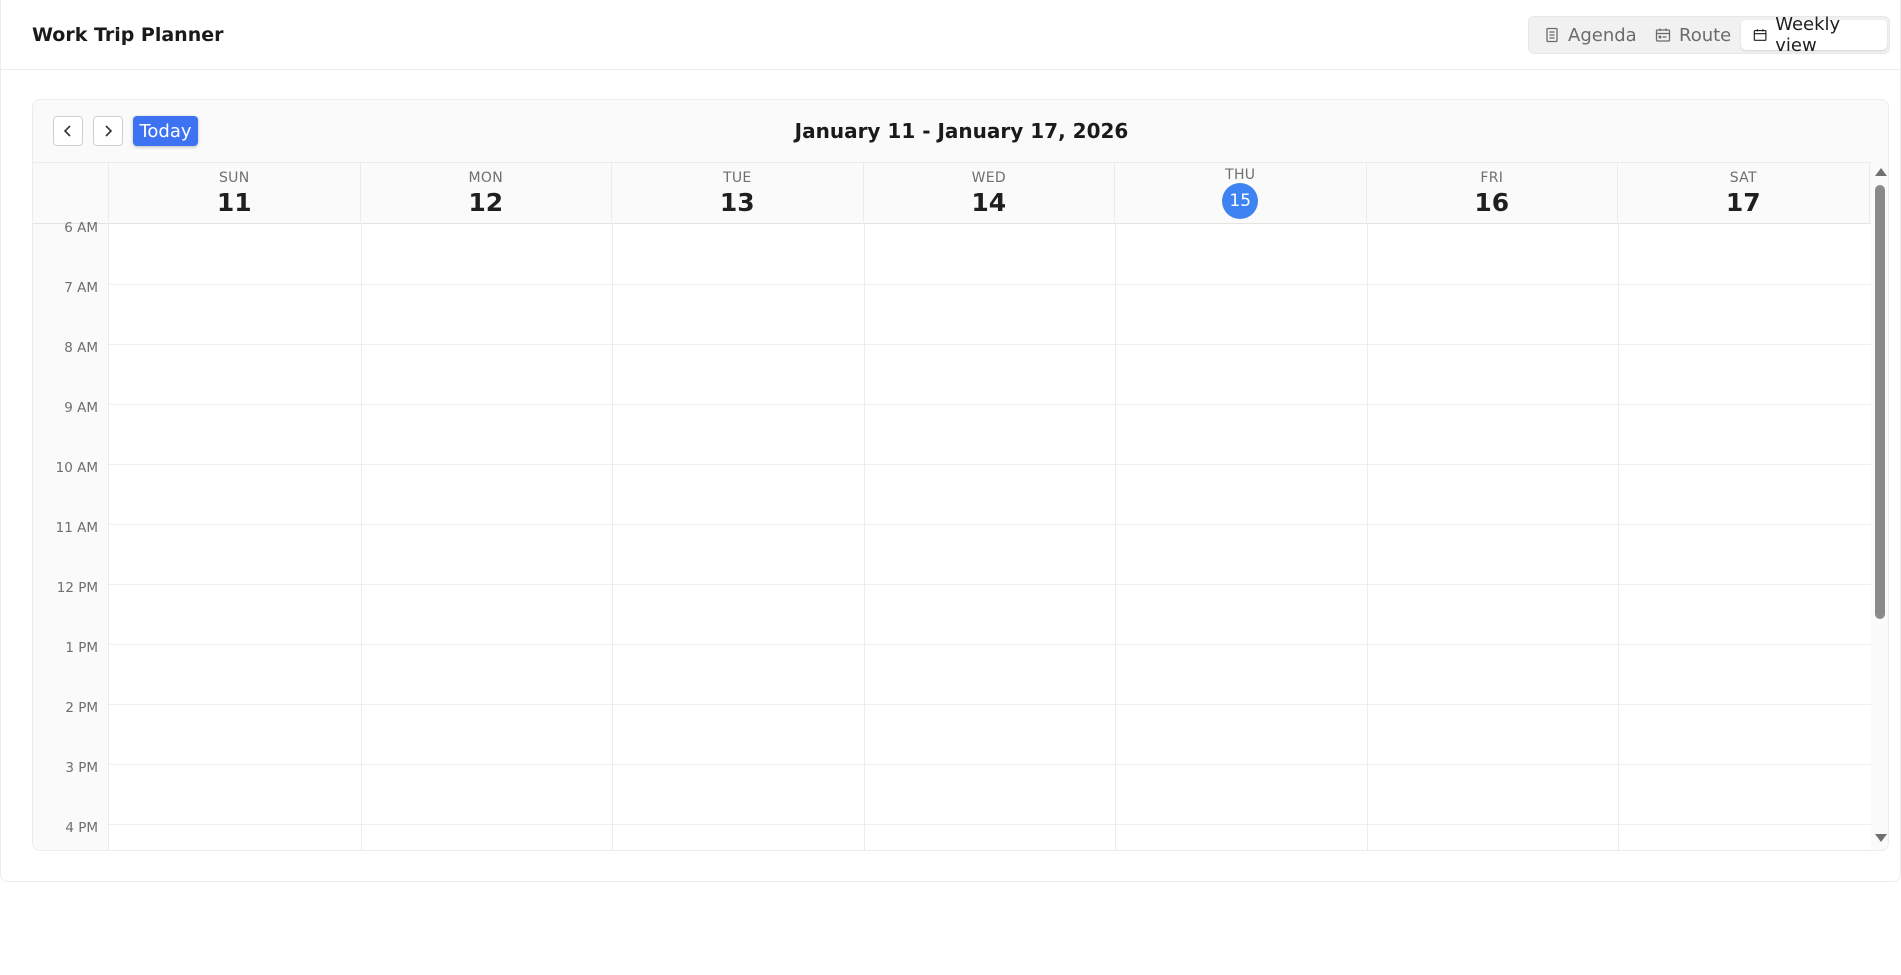 The width and height of the screenshot is (1901, 975). I want to click on day-header-row: SUN 11 MON 12 TUE 13 WED 14 THU 15 FRI 16 SAT 17, so click(952, 193).